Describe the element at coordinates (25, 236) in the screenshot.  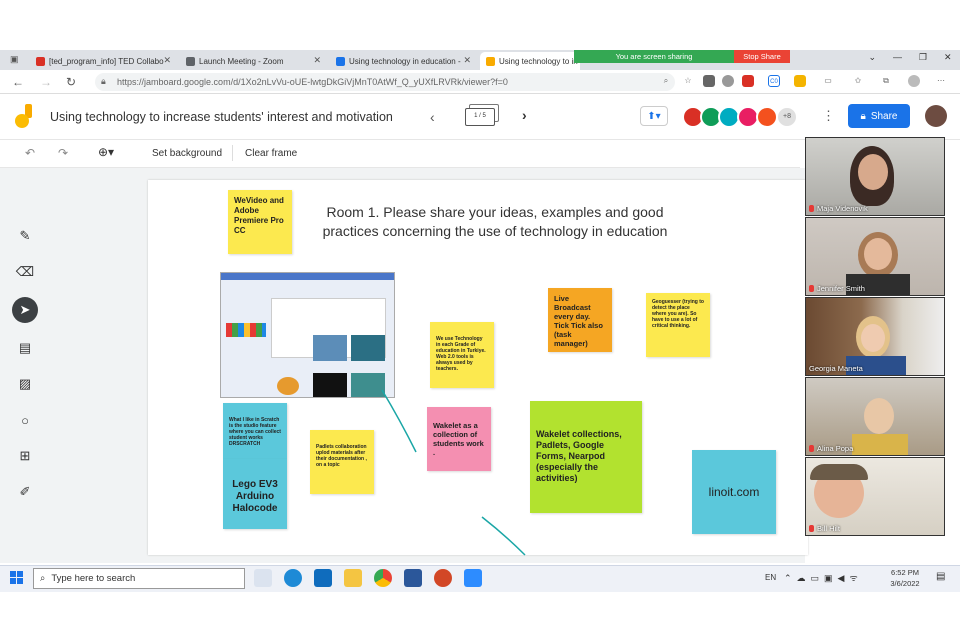
I see `pen-icon: ✎` at that location.